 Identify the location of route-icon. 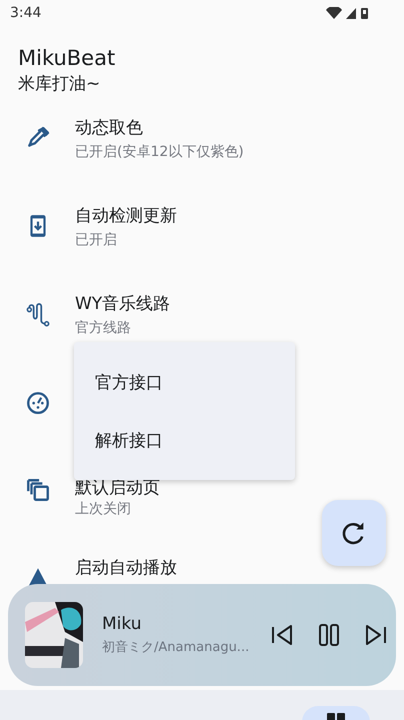
(37, 314).